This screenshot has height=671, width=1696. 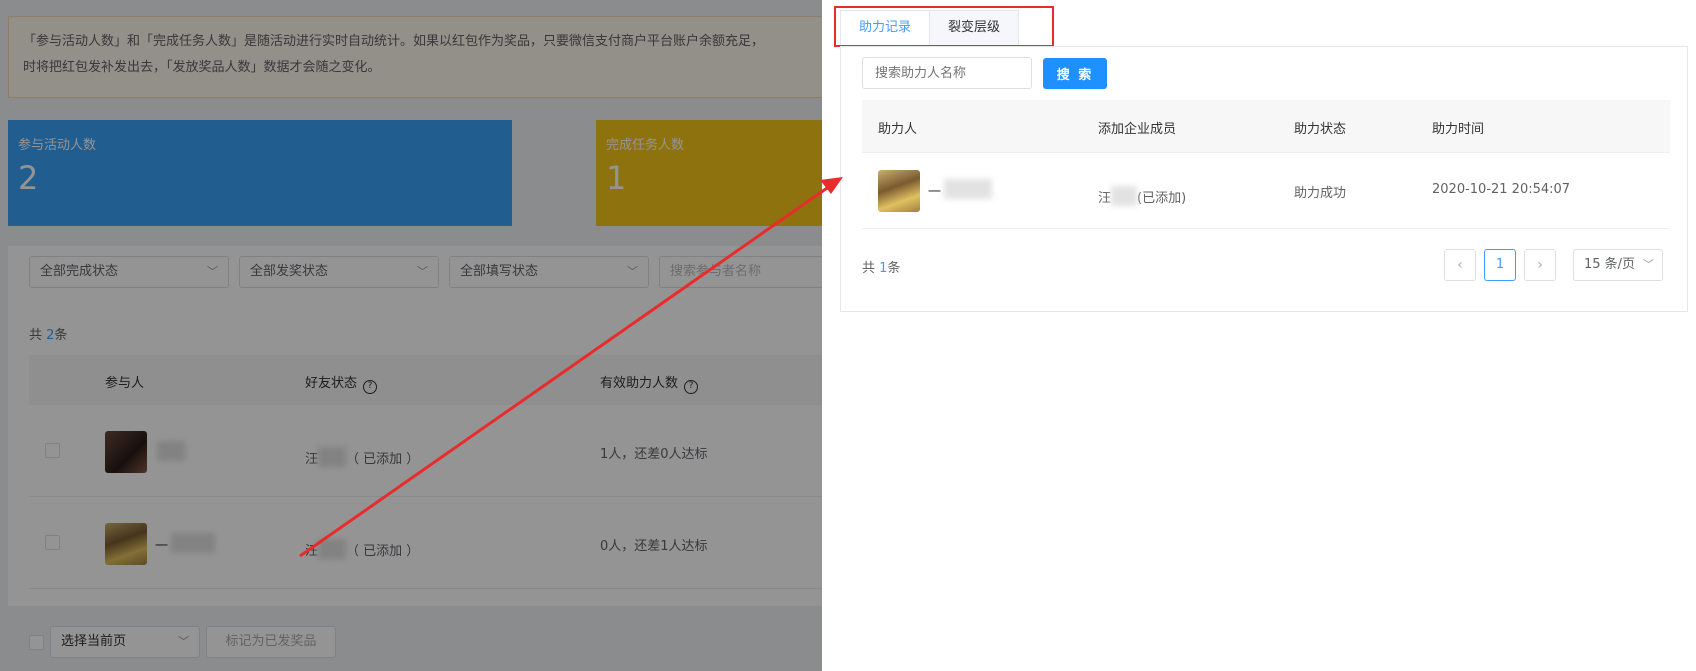 What do you see at coordinates (1266, 191) in the screenshot?
I see `table-row: 一 汪 (已添加) 助力成功 2020-10-21 20:54:07` at bounding box center [1266, 191].